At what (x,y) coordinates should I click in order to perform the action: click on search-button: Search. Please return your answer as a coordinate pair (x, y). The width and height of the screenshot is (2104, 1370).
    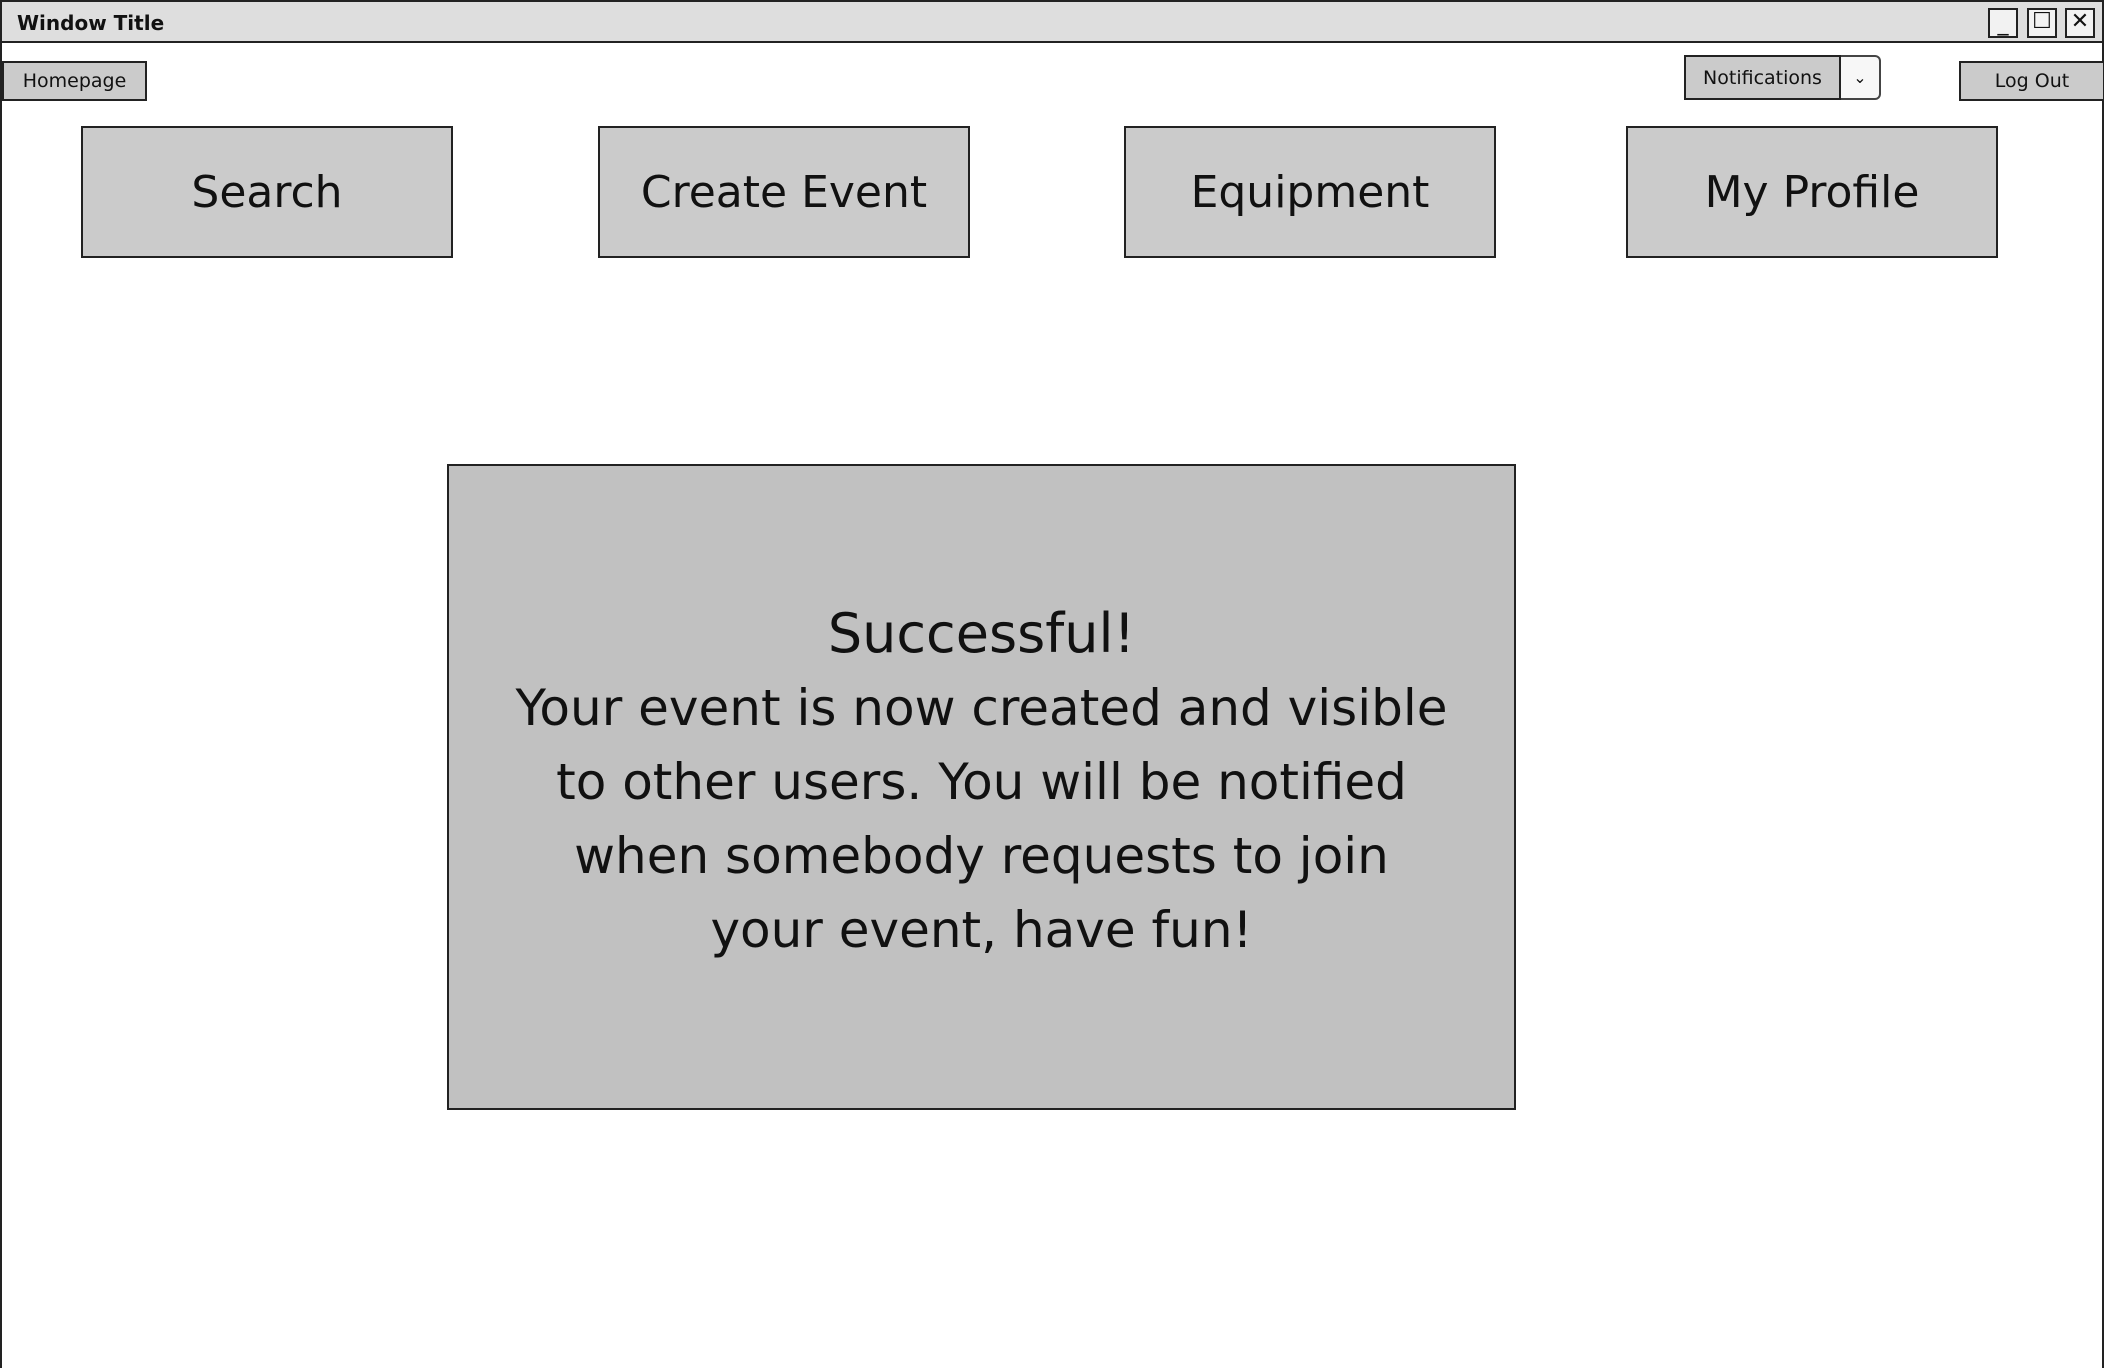
    Looking at the image, I should click on (267, 192).